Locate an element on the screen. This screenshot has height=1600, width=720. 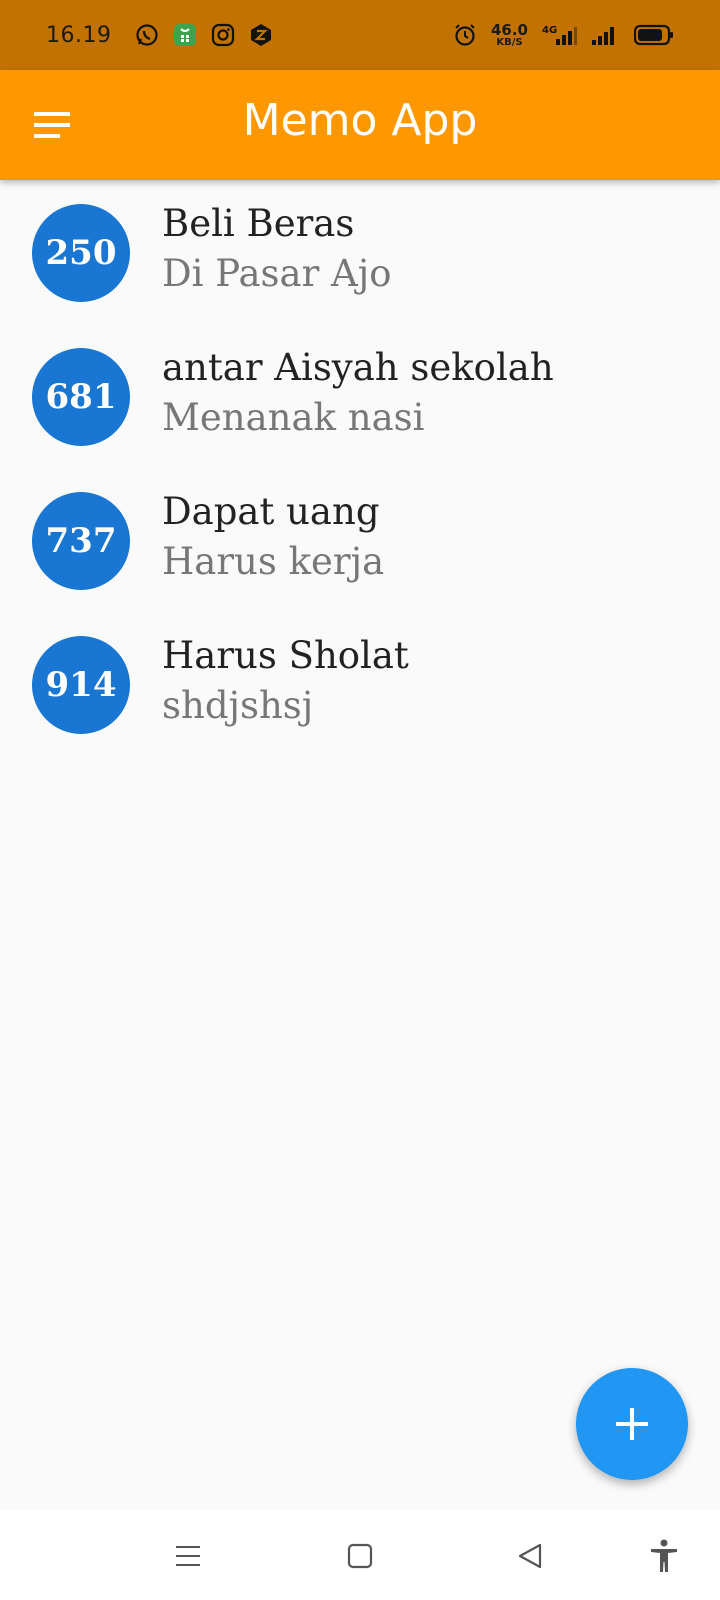
memo-item: 737 Dapat uang Harus kerja is located at coordinates (360, 540).